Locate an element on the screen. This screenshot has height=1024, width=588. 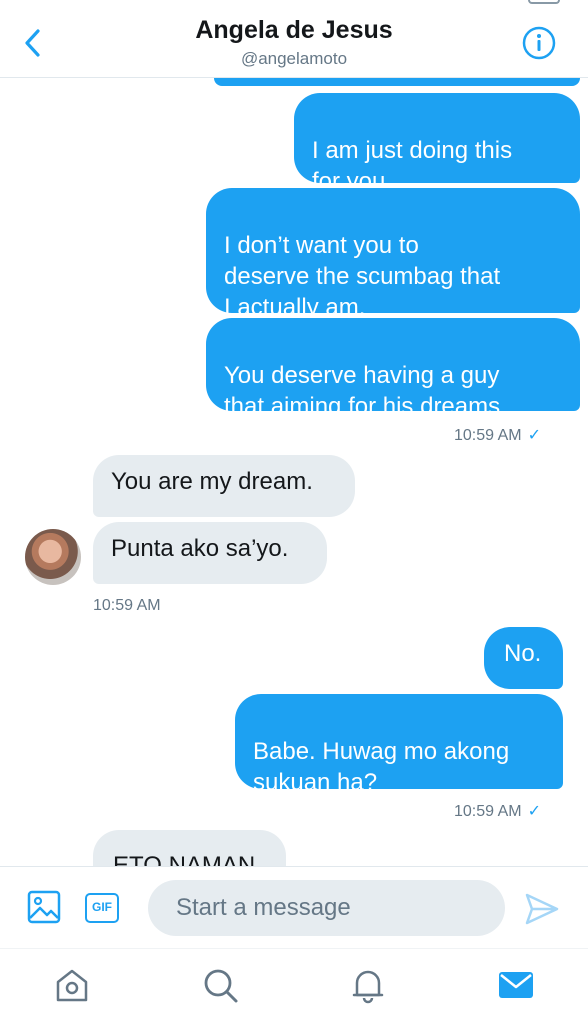
notifications-icon is located at coordinates (368, 985).